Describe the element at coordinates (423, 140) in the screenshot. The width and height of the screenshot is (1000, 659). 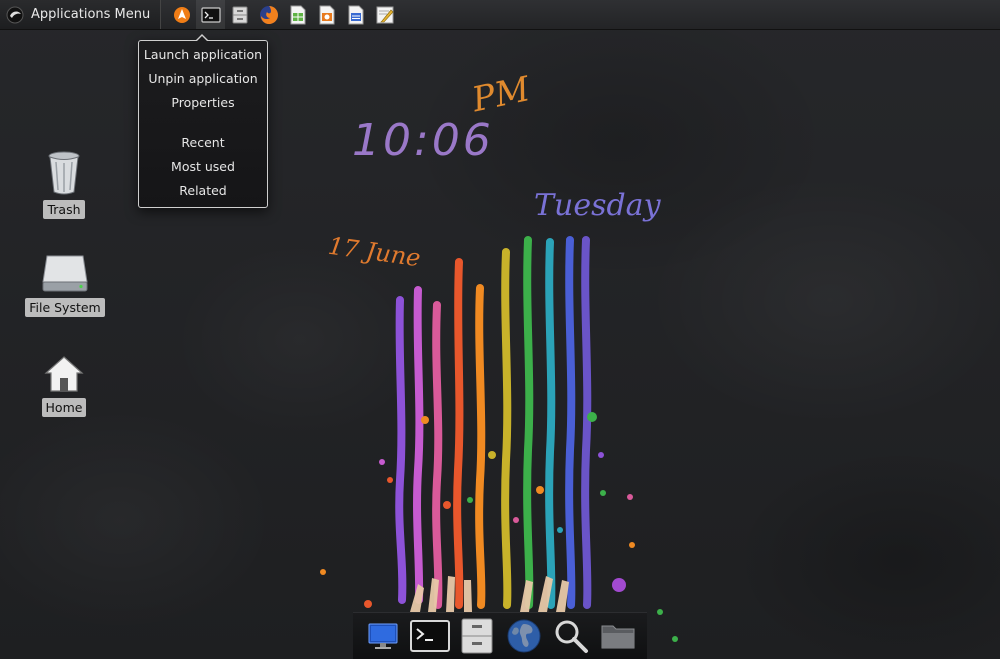
I see `wallpaper-time: 10:06` at that location.